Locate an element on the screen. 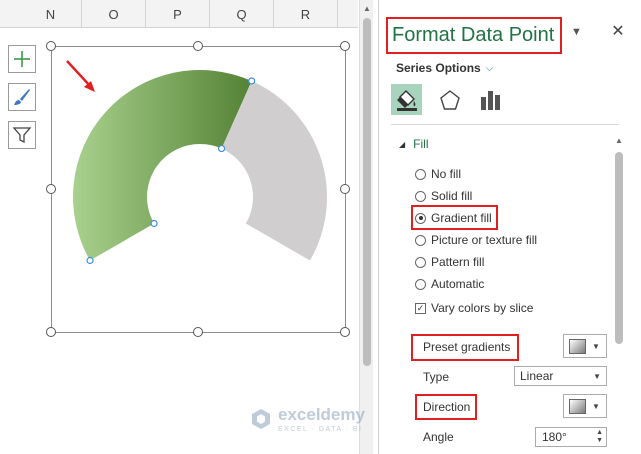  pattern-fill-label: Pattern fill is located at coordinates (458, 262).